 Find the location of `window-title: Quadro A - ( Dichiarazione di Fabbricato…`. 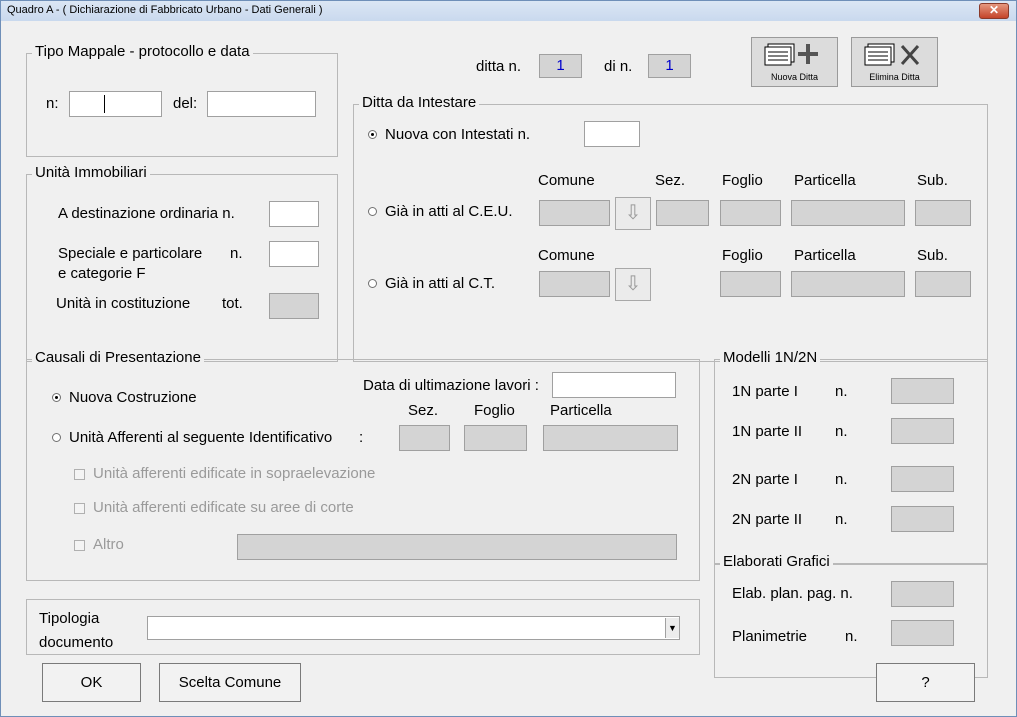

window-title: Quadro A - ( Dichiarazione di Fabbricato… is located at coordinates (165, 10).